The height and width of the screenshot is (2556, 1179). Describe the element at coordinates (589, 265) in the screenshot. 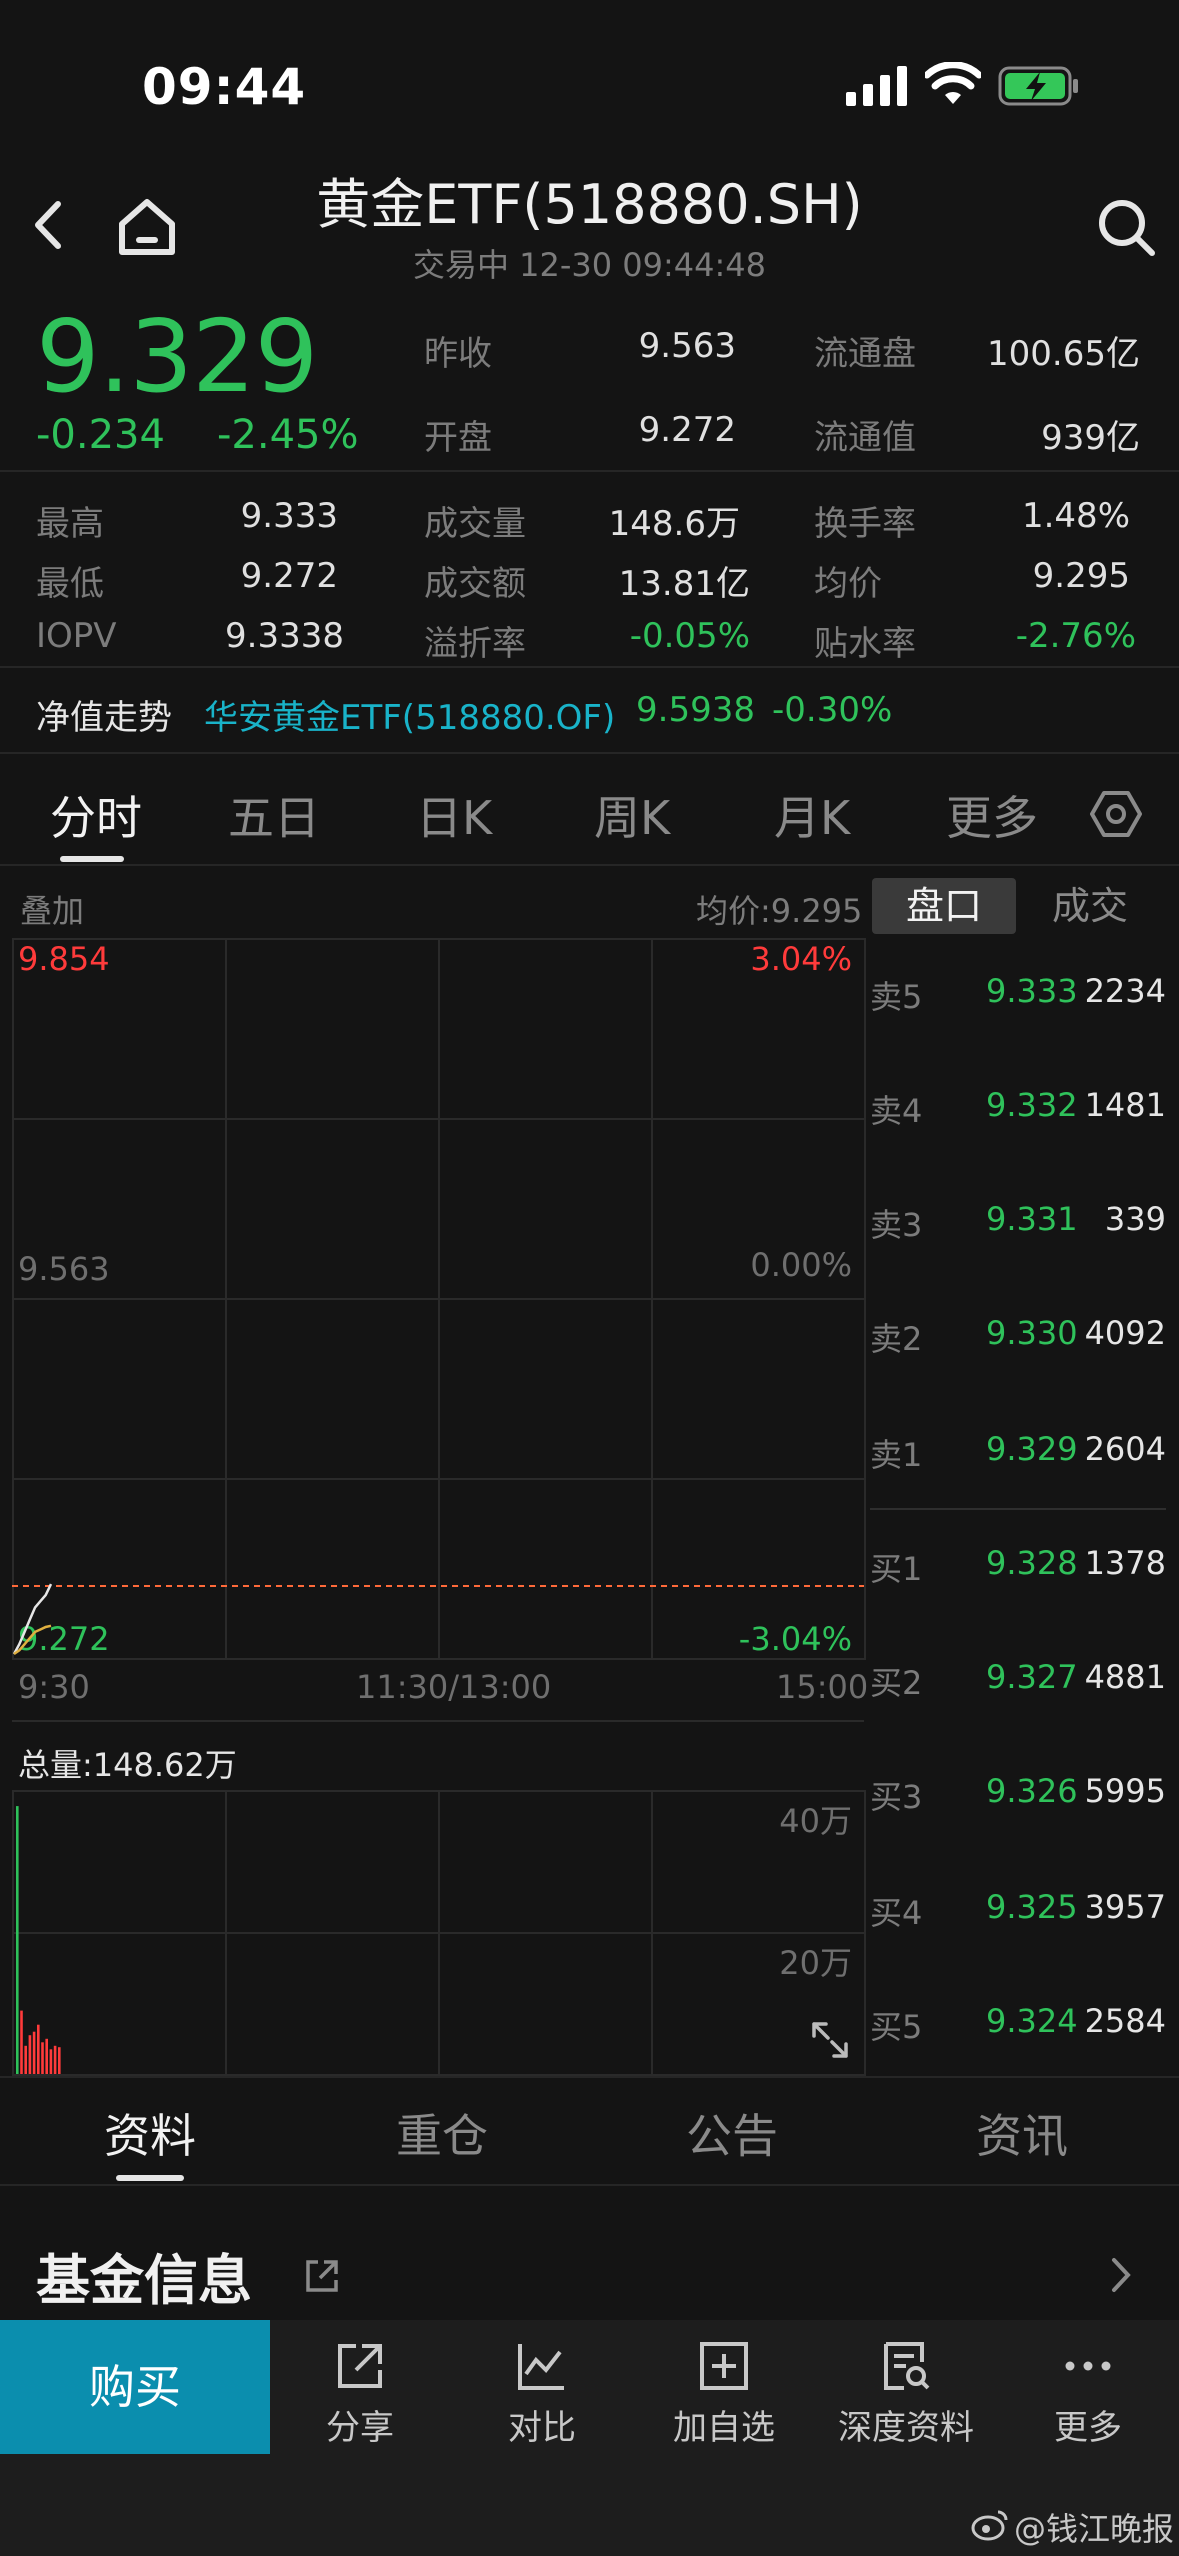

I see `trading-status: 交易中 12-30 09:44:48` at that location.